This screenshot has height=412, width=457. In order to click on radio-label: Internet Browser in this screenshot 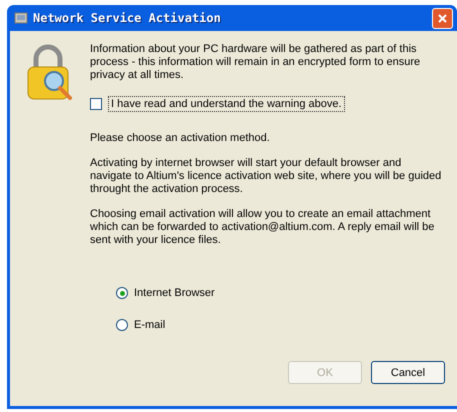, I will do `click(174, 293)`.